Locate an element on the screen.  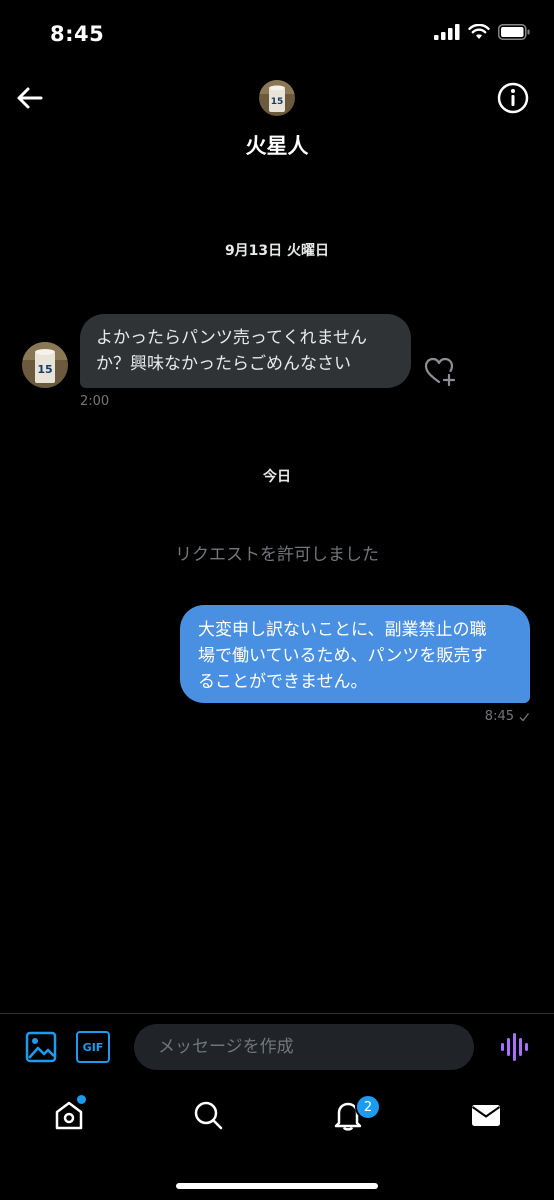
header-avatar: 15 is located at coordinates (277, 98).